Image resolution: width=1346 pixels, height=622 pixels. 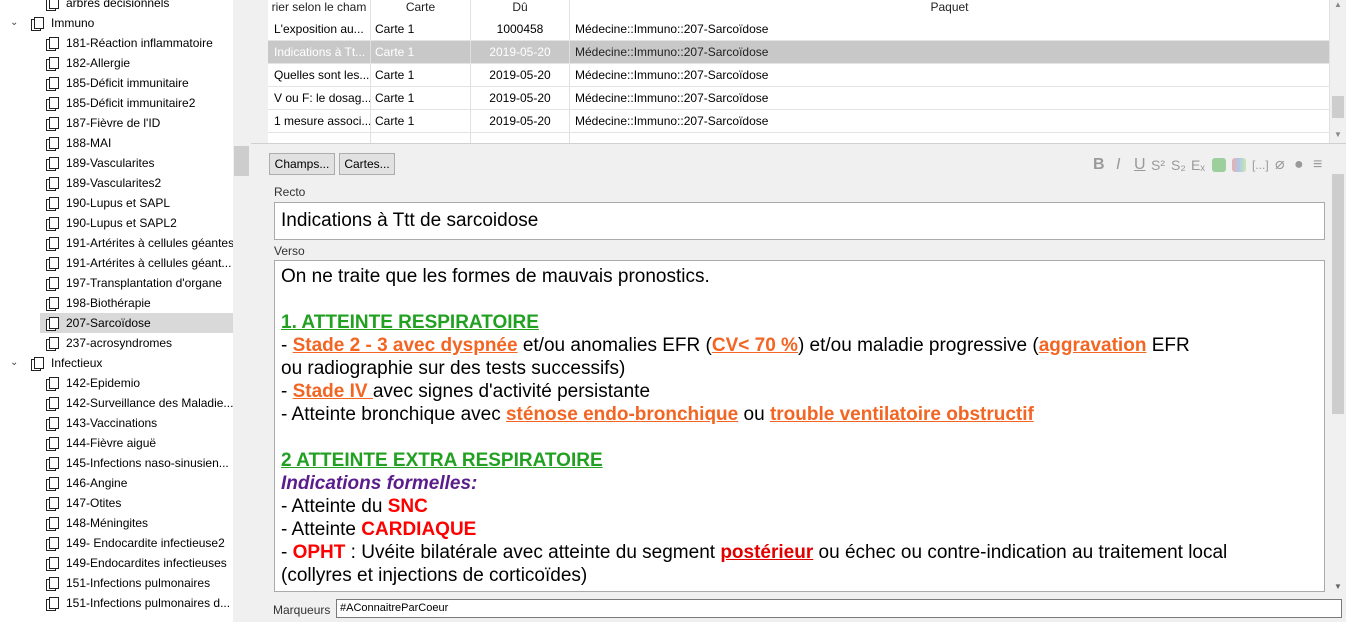 I want to click on sidebar-item-label: Infectieux, so click(x=77, y=363).